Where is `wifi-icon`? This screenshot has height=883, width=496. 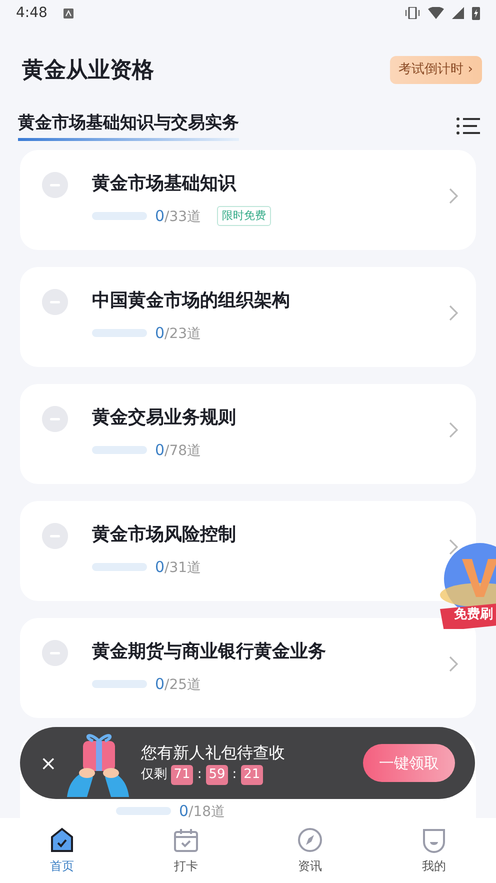
wifi-icon is located at coordinates (436, 13).